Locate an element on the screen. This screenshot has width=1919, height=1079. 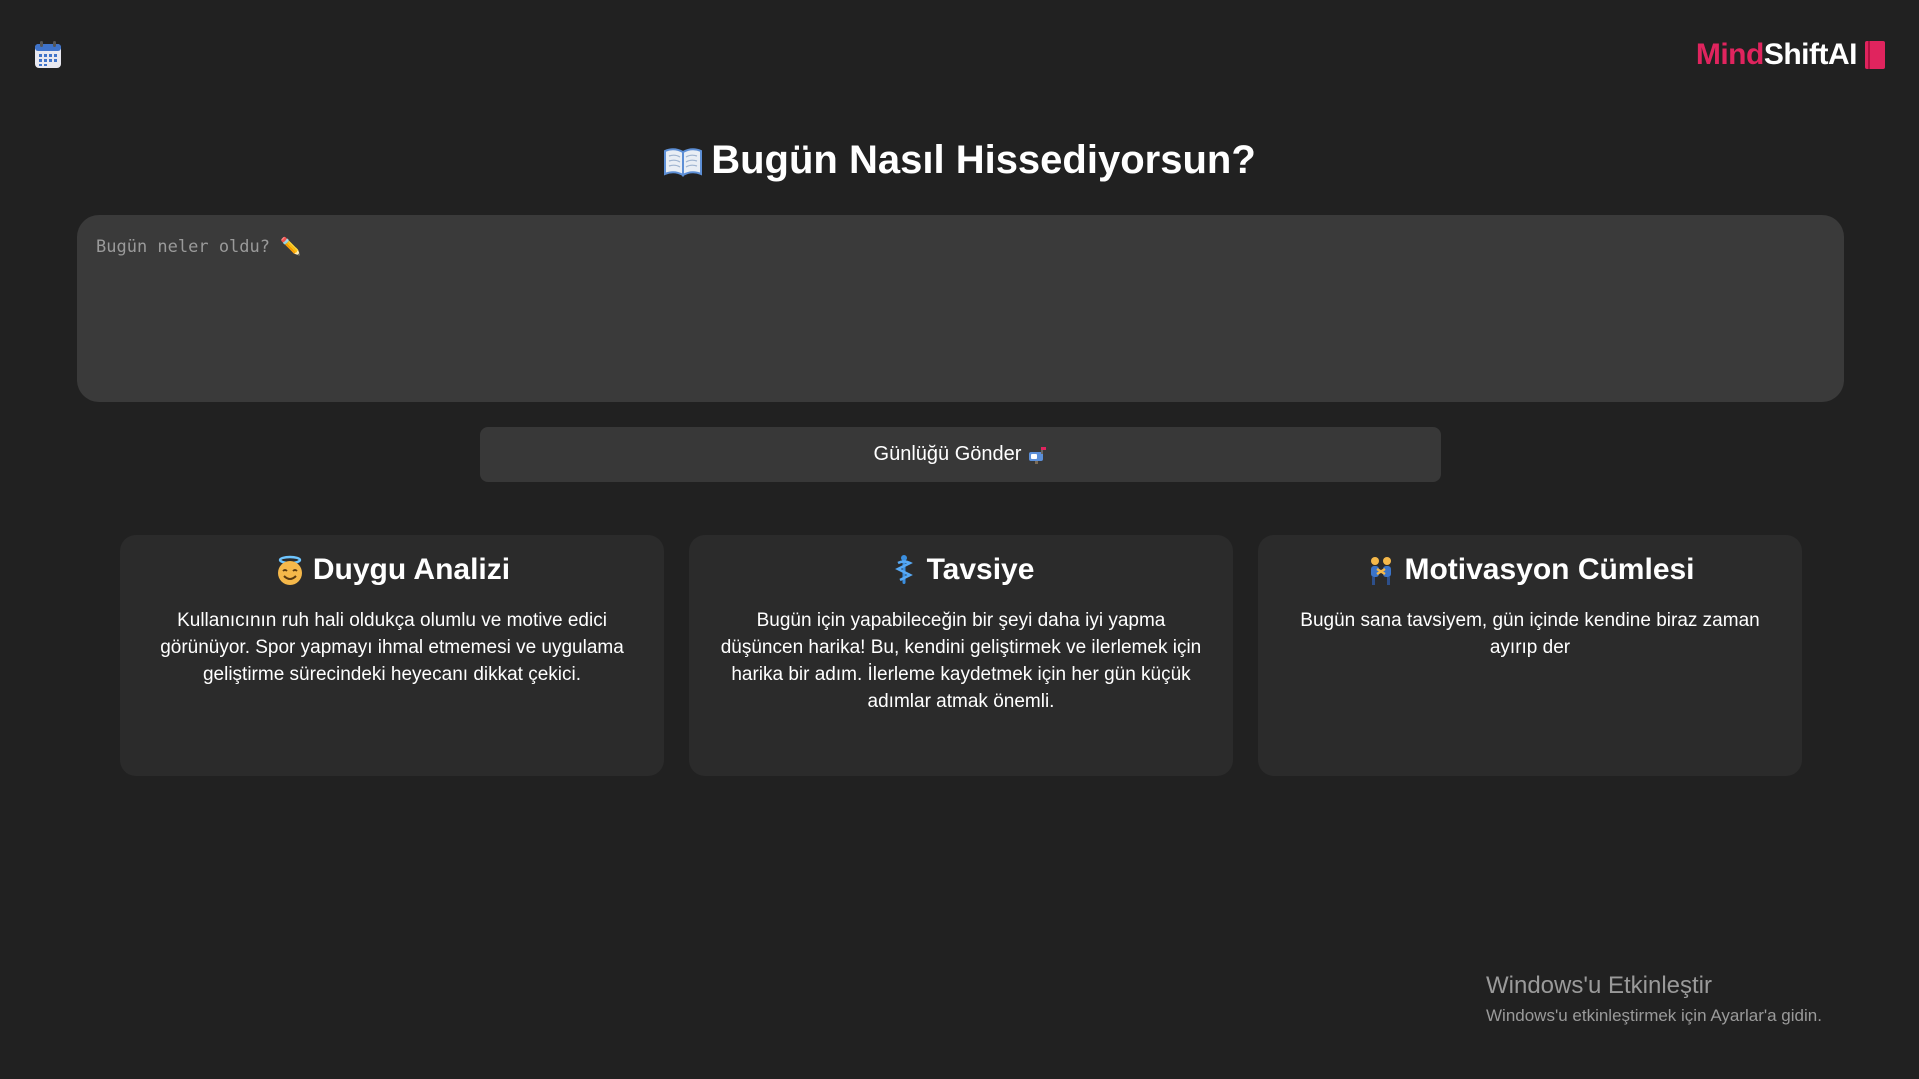
open-book-icon is located at coordinates (683, 161).